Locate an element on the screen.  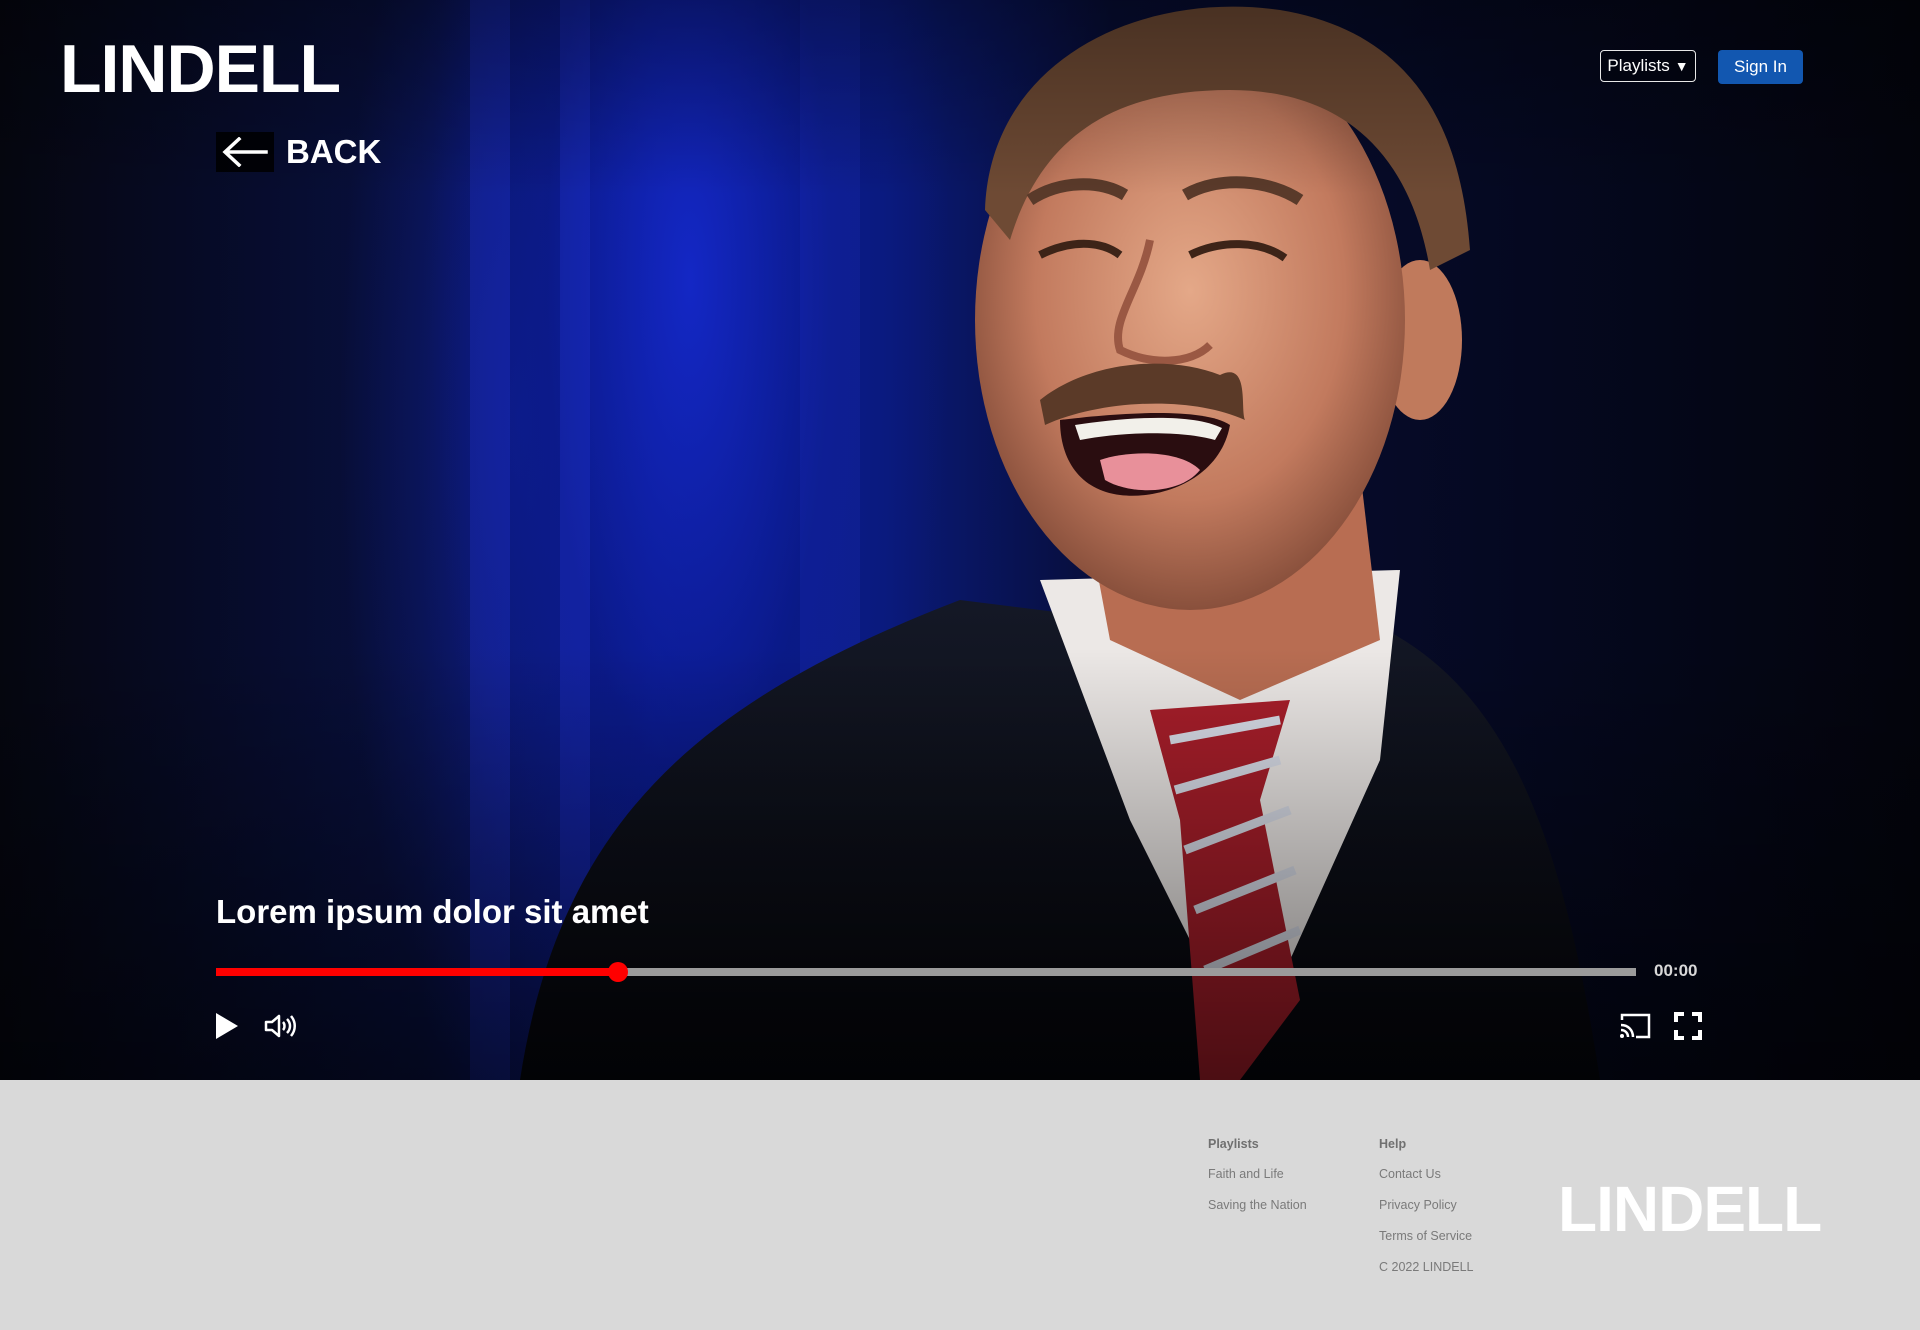
playlists-dropdown: Playlists ▼ is located at coordinates (1648, 66).